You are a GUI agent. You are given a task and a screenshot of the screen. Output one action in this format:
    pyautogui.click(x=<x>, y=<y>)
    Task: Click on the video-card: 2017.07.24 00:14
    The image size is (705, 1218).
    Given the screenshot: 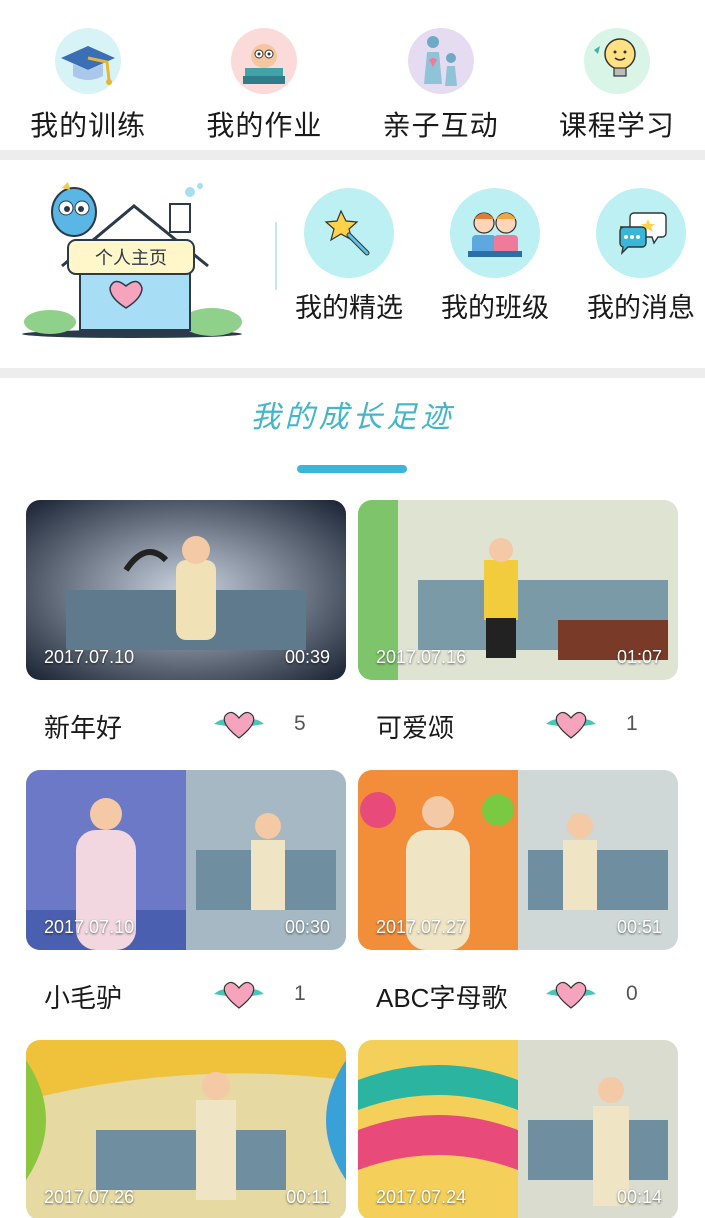 What is the action you would take?
    pyautogui.click(x=518, y=1129)
    